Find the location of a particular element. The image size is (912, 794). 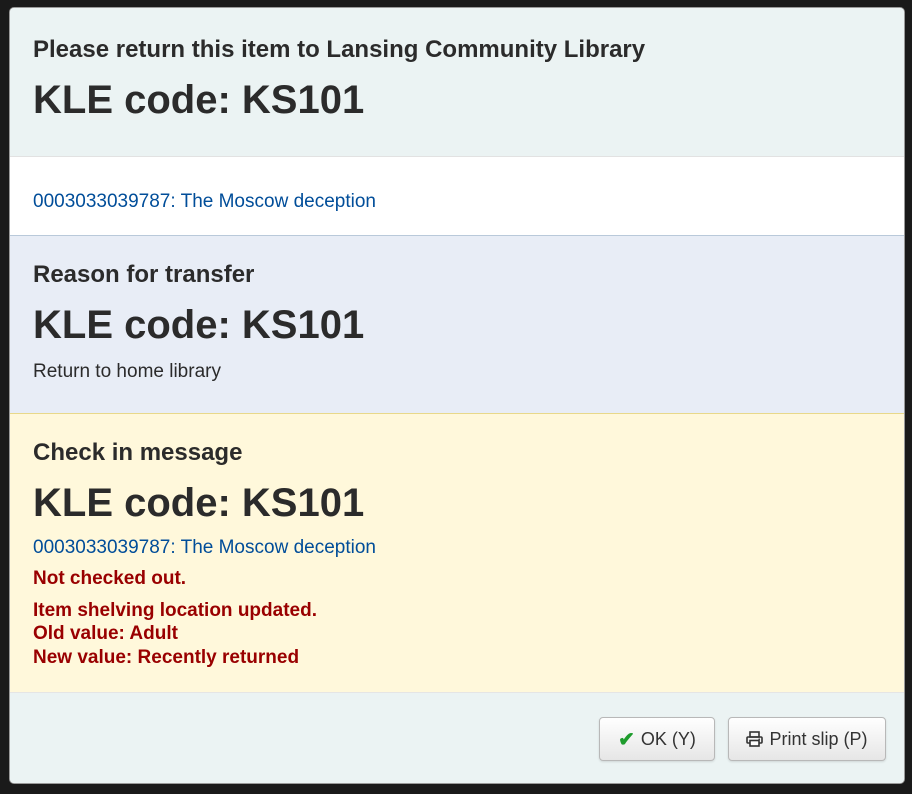

ok-button: ✔ OK (Y) is located at coordinates (657, 739).